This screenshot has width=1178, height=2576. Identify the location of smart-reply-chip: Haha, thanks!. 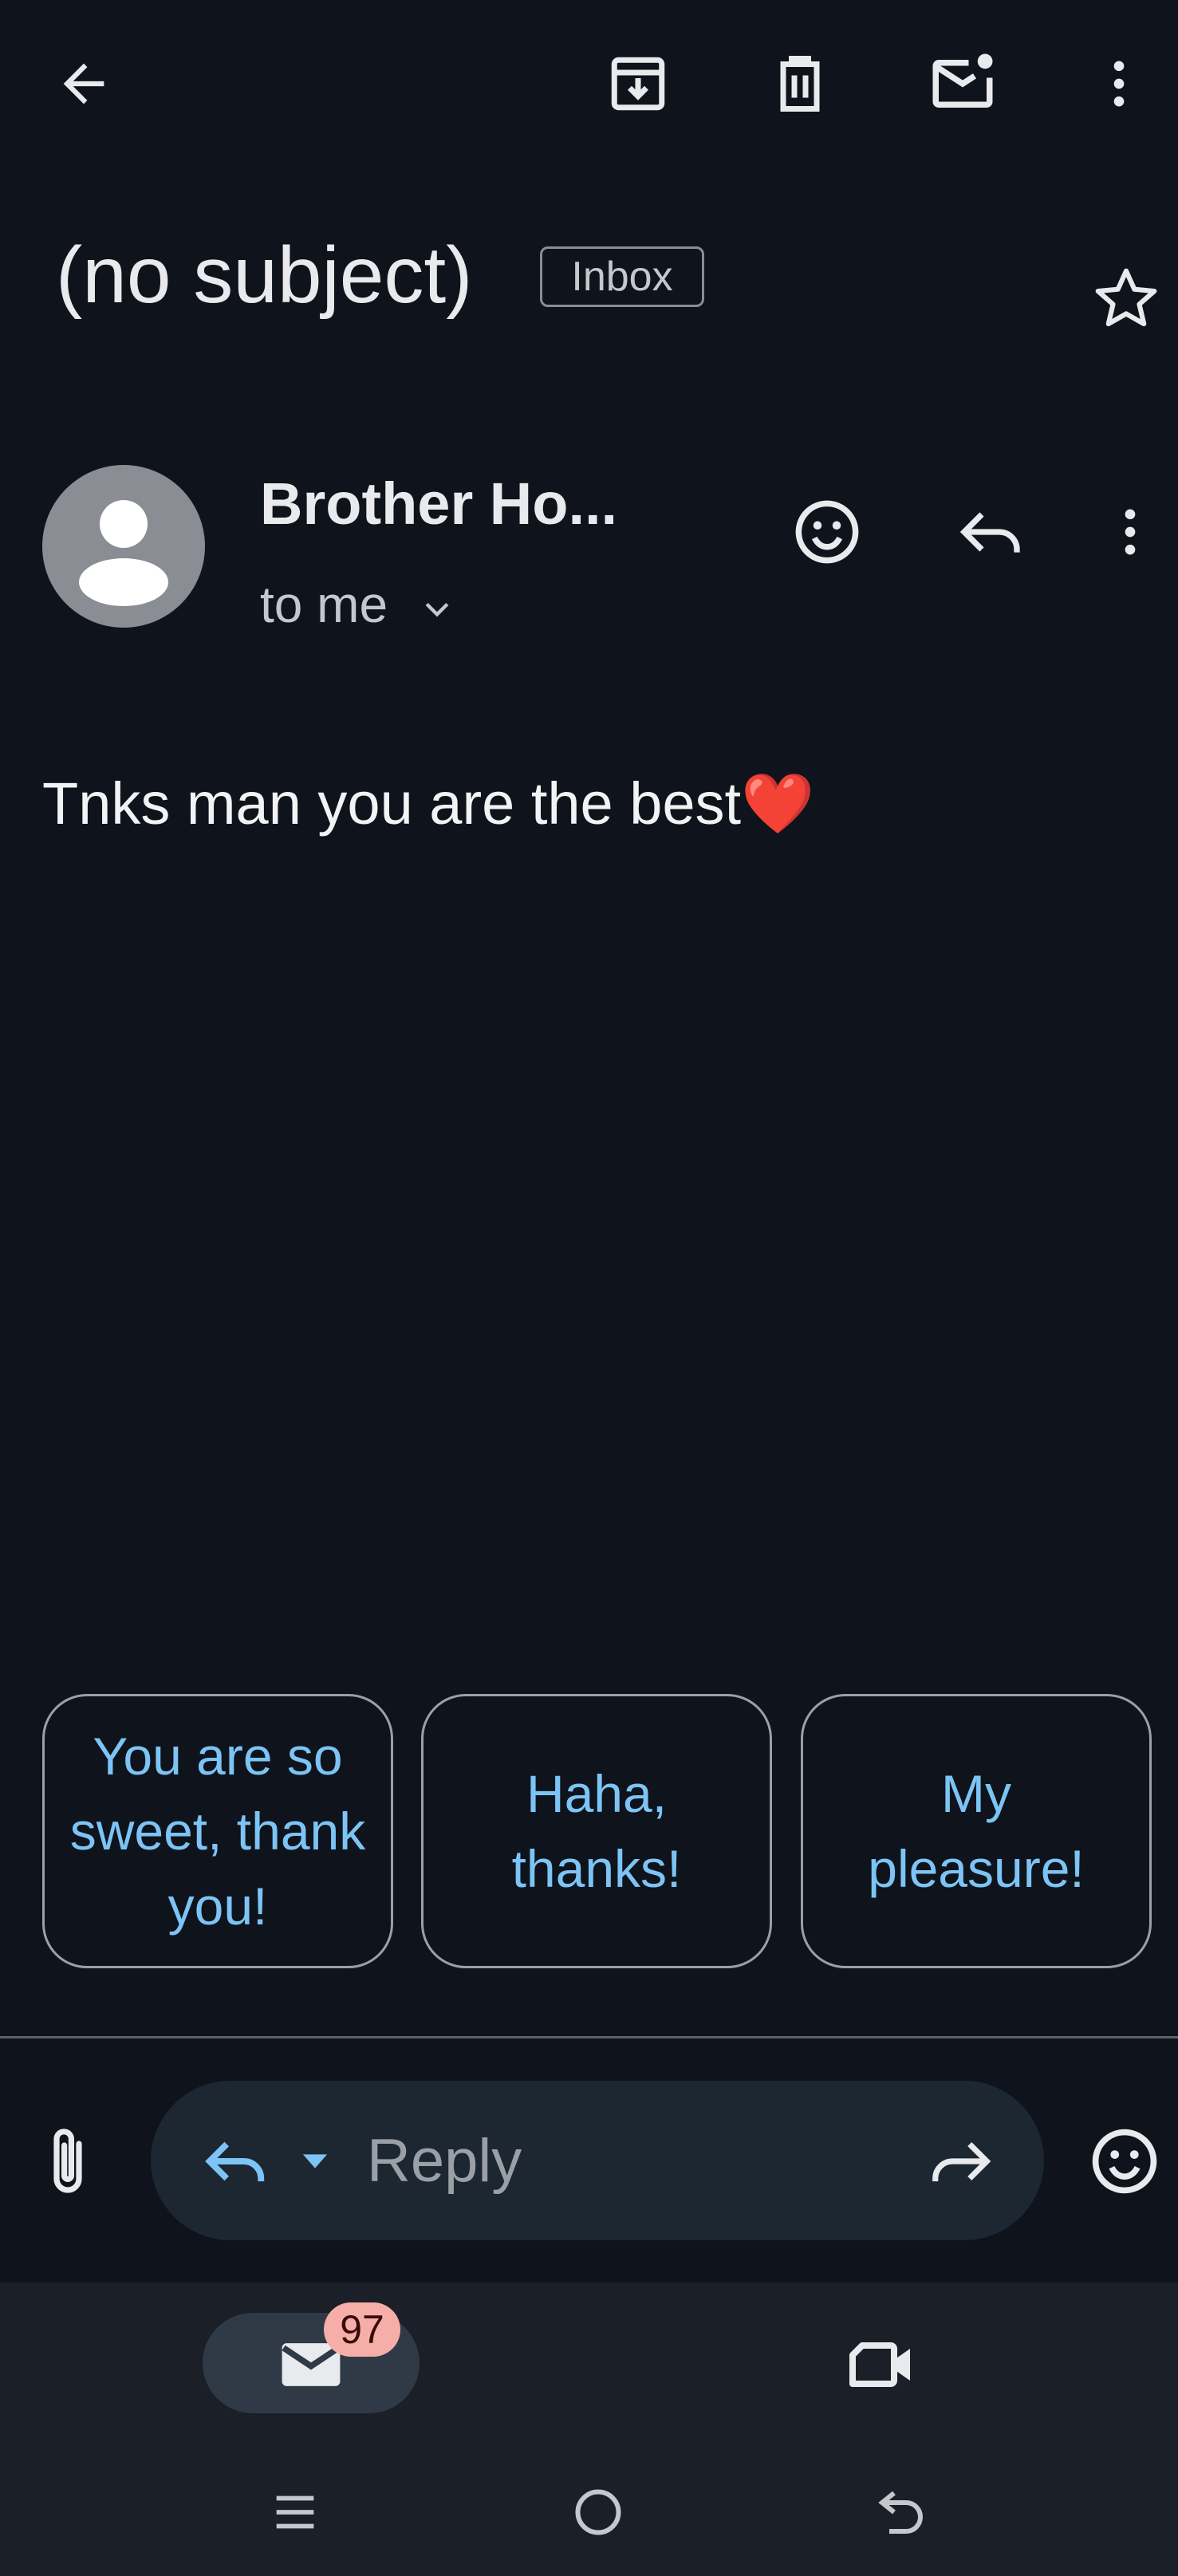
(596, 1831).